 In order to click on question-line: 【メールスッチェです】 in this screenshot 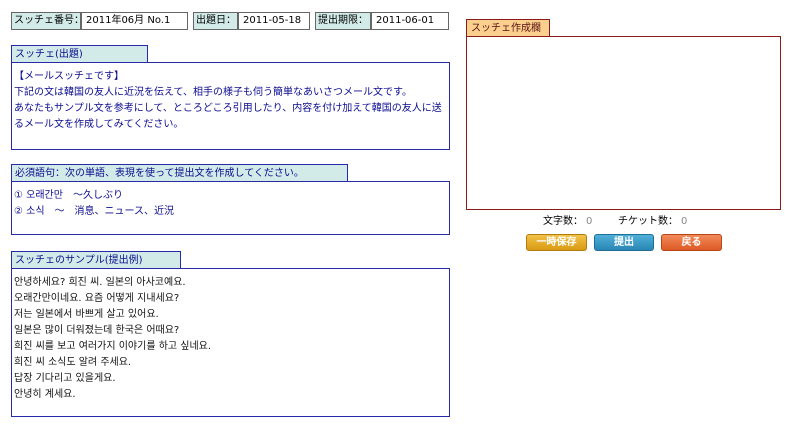, I will do `click(69, 76)`.